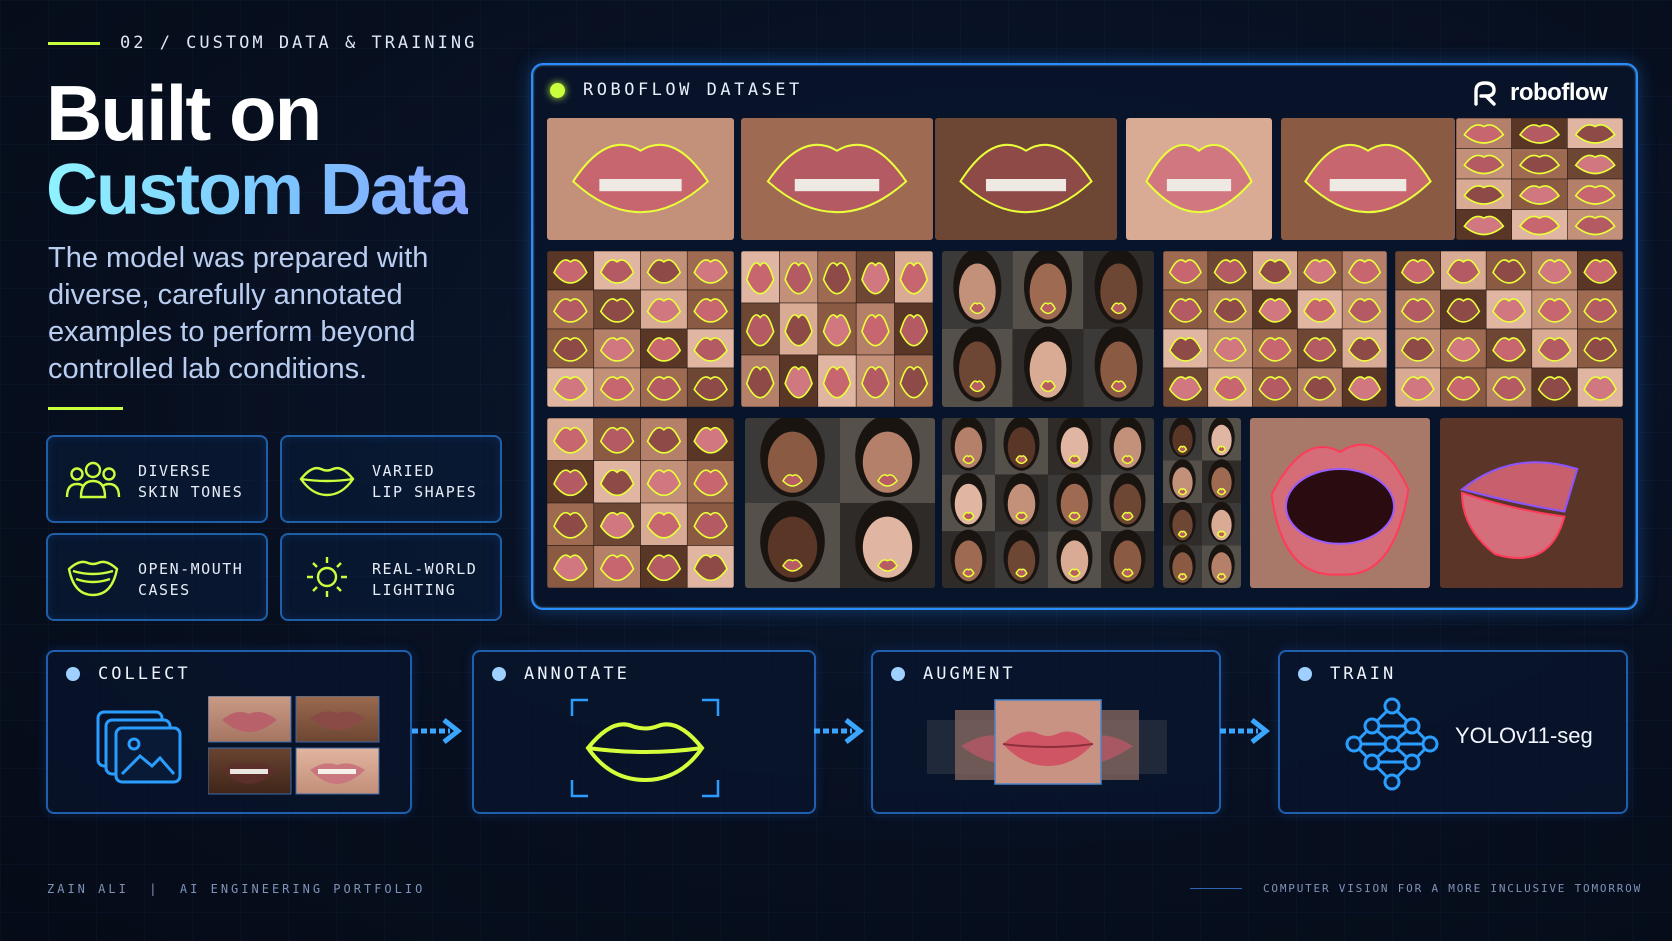  Describe the element at coordinates (1216, 888) in the screenshot. I see `footer-accent-line` at that location.